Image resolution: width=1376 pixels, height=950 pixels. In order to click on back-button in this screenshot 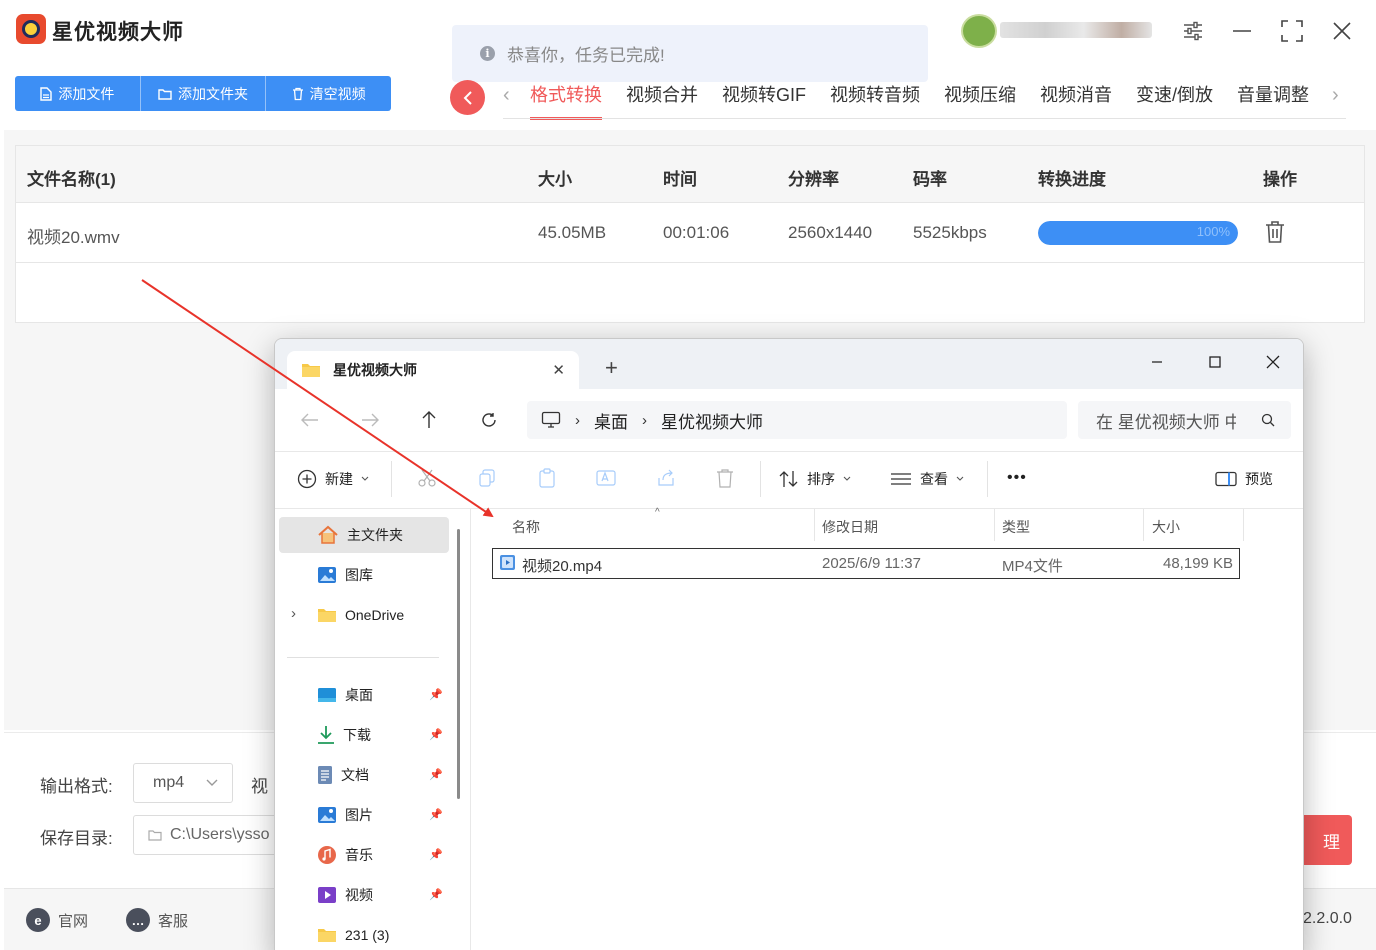, I will do `click(467, 97)`.